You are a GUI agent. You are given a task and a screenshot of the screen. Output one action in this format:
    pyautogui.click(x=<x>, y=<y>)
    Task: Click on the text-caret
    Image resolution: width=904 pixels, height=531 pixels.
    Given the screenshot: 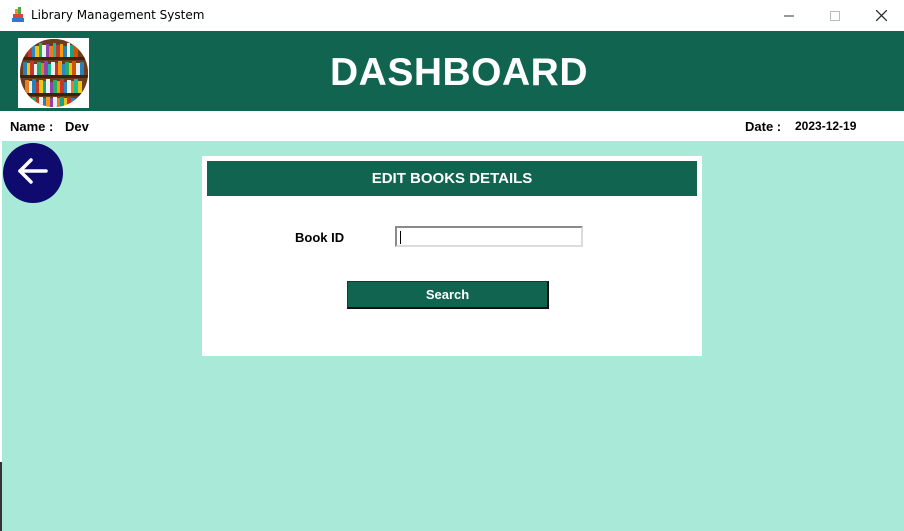 What is the action you would take?
    pyautogui.click(x=400, y=237)
    